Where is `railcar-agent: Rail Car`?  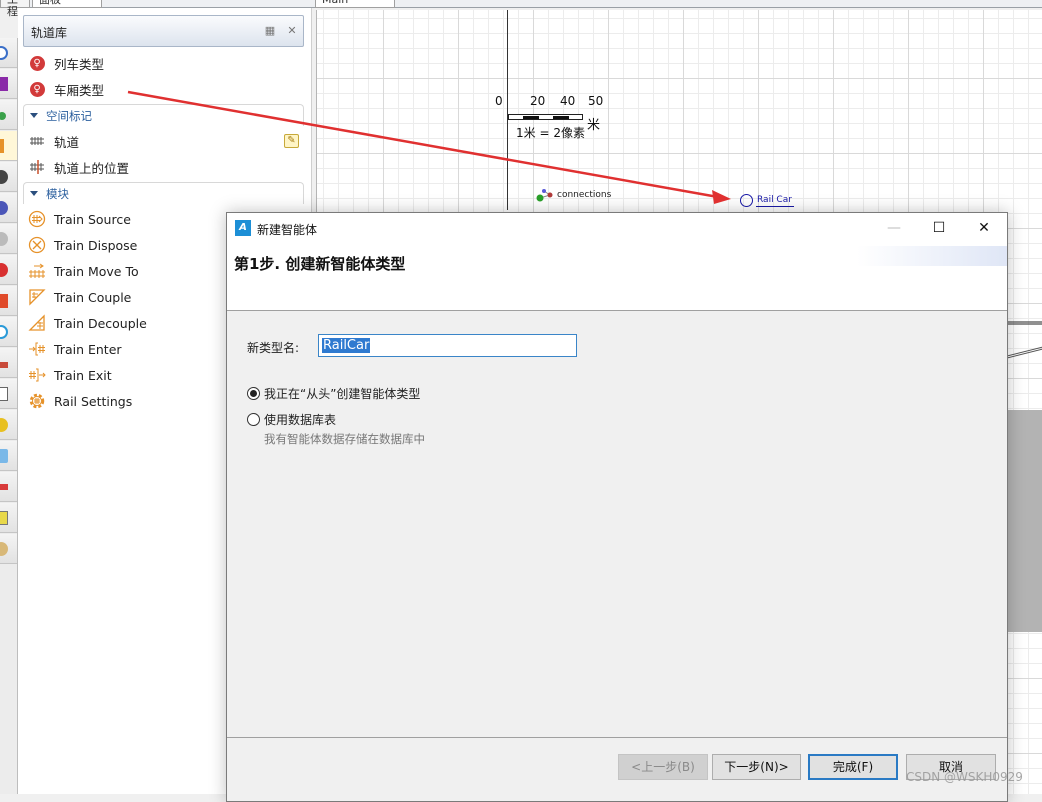
railcar-agent: Rail Car is located at coordinates (767, 200).